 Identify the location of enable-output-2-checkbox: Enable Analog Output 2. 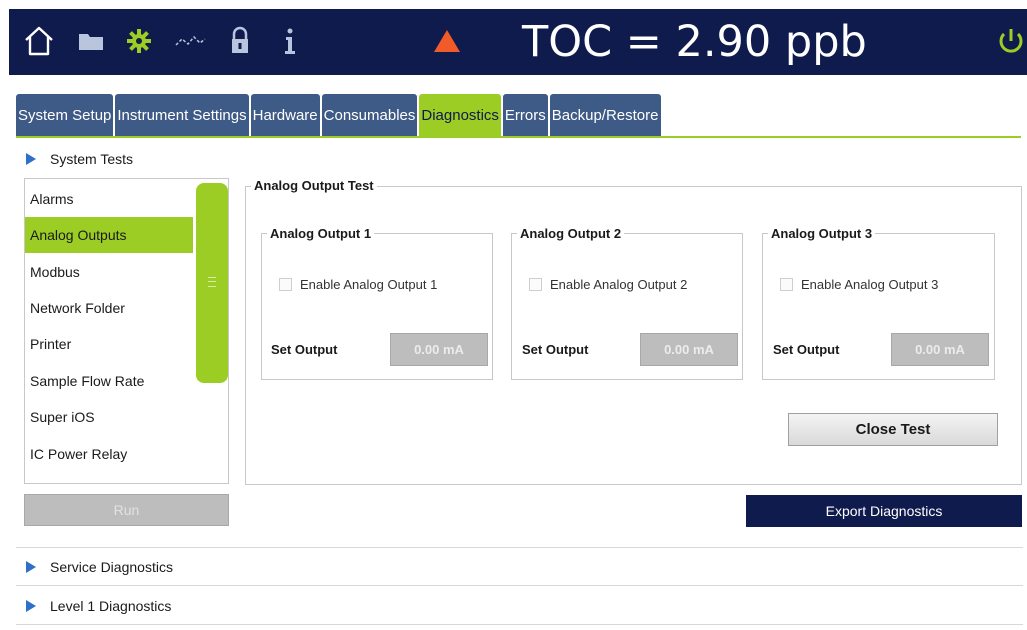
(608, 284).